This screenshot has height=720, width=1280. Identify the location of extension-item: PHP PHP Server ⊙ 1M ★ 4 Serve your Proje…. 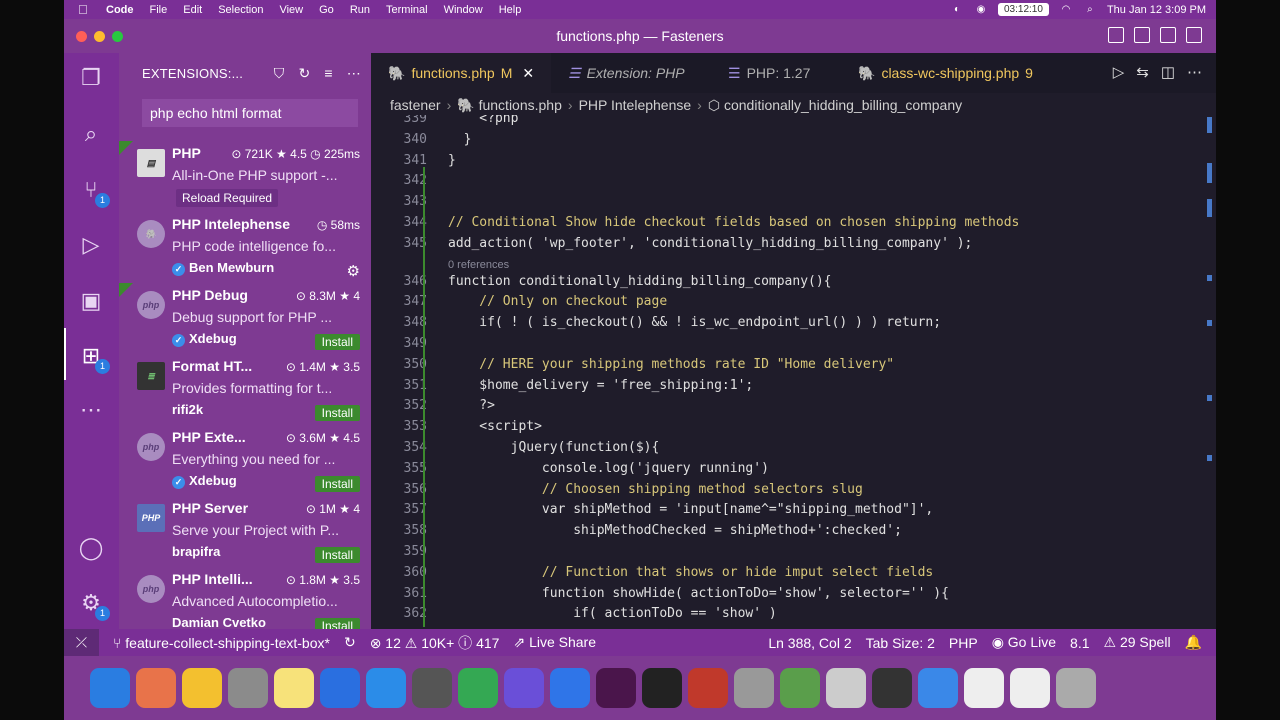
(245, 531).